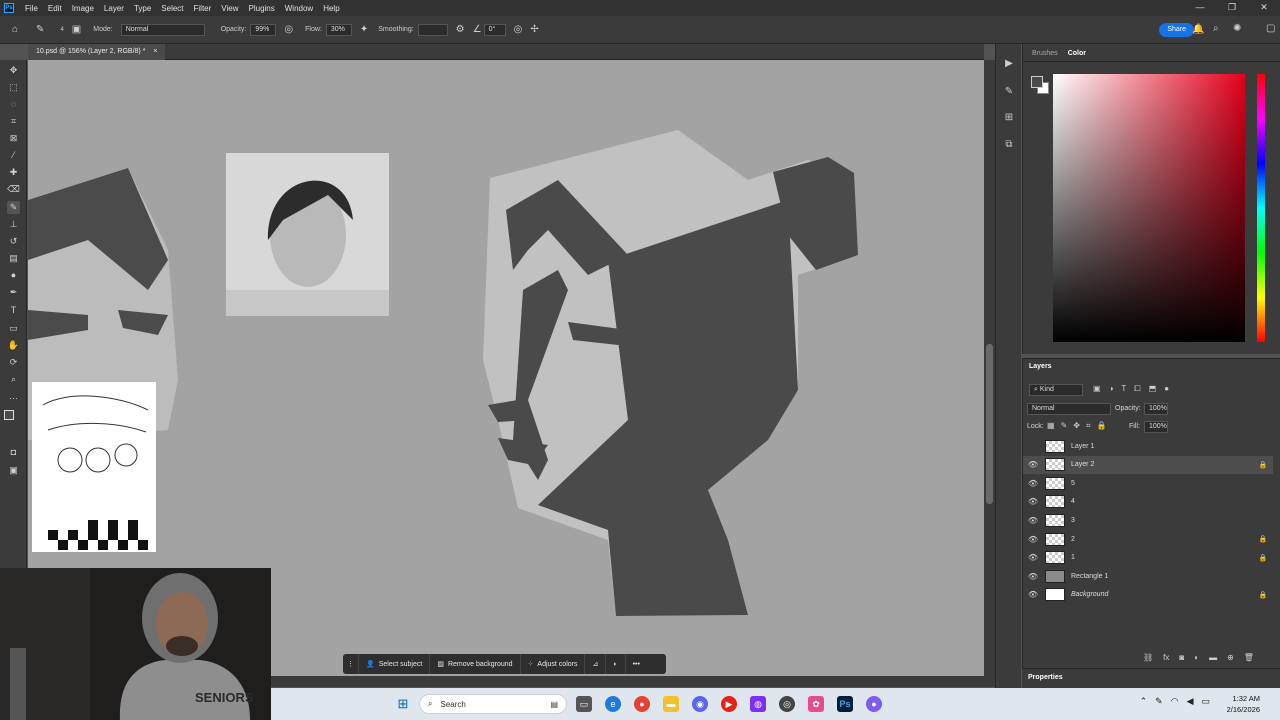  What do you see at coordinates (13, 362) in the screenshot?
I see `rotate-view-tool-icon: ⟳` at bounding box center [13, 362].